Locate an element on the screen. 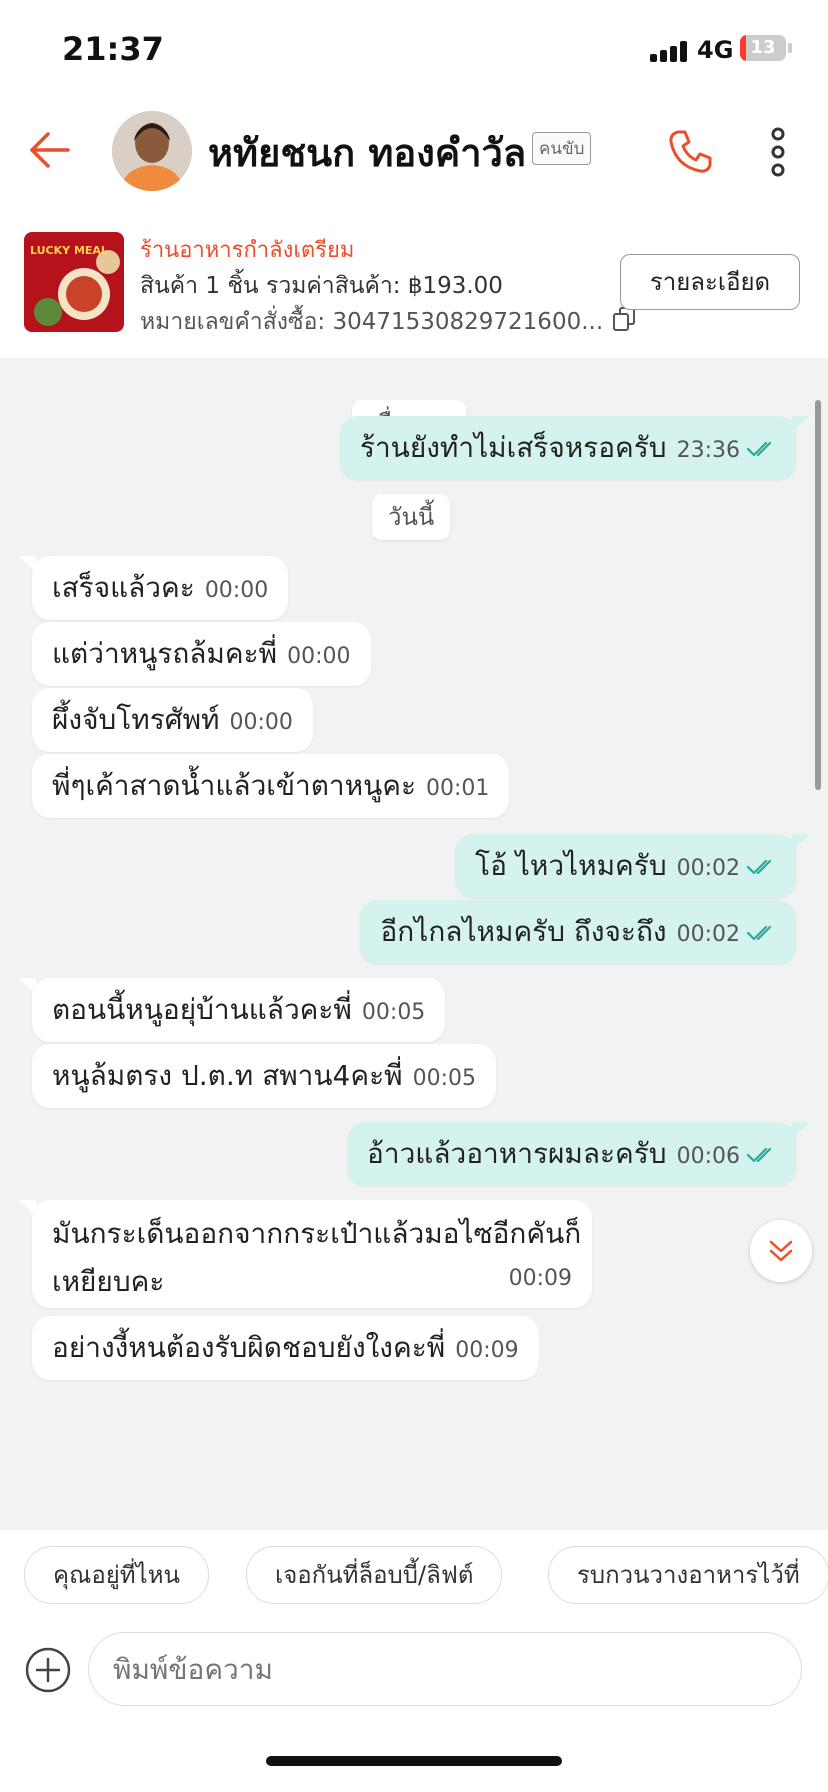 The height and width of the screenshot is (1792, 828). scrollbar is located at coordinates (818, 595).